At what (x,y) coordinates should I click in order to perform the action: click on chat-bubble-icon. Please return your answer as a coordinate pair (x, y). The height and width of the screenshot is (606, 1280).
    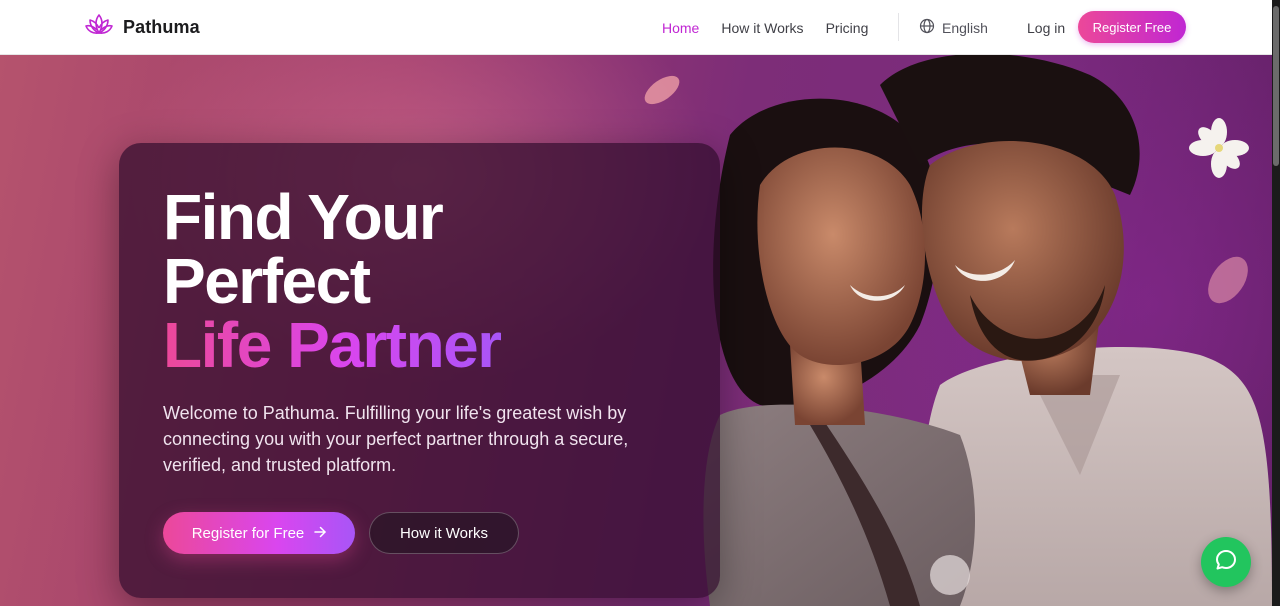
    Looking at the image, I should click on (1226, 562).